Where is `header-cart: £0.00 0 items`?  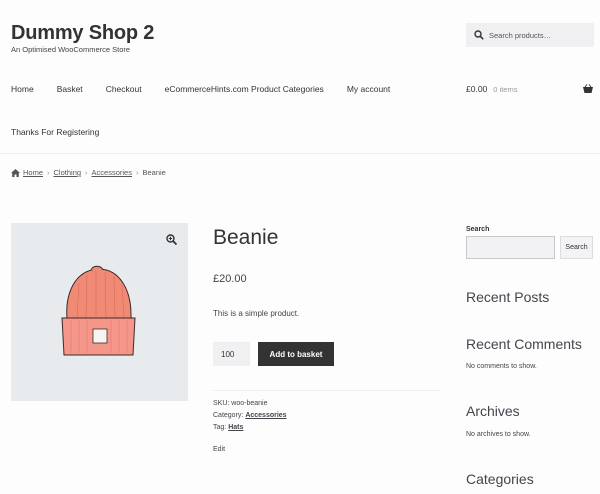 header-cart: £0.00 0 items is located at coordinates (530, 89).